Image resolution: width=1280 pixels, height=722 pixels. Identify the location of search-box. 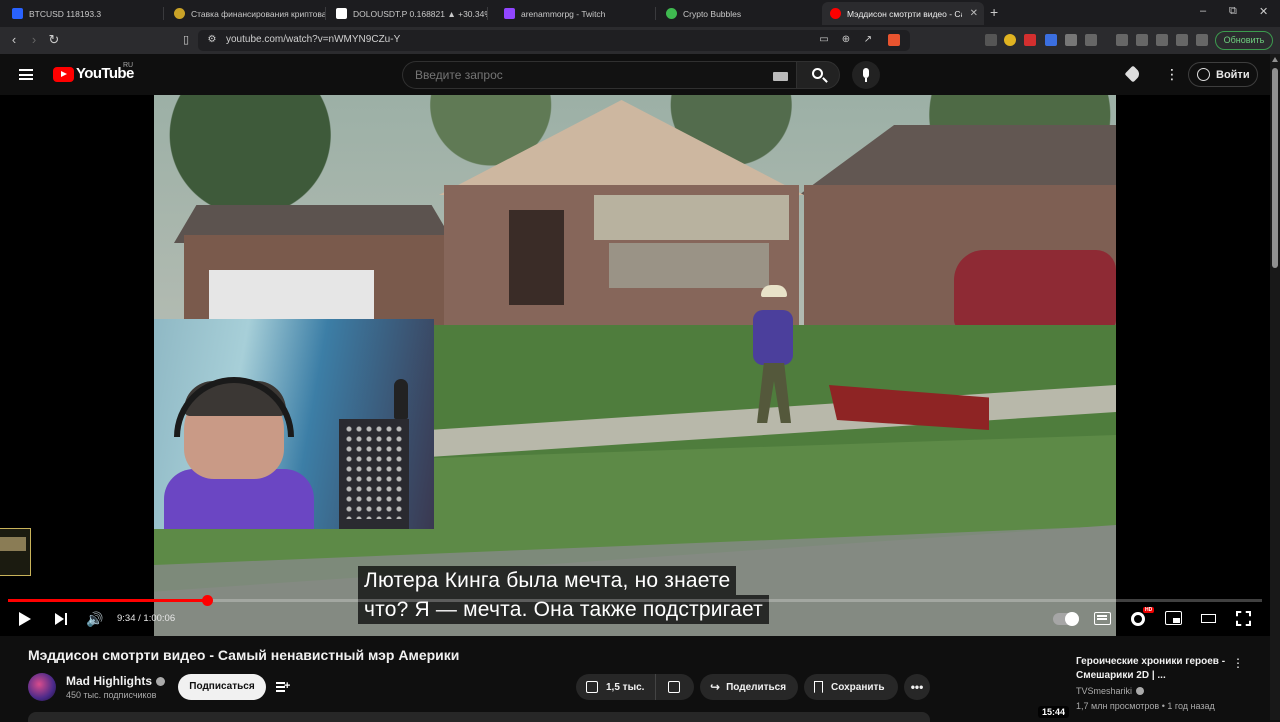
(599, 75).